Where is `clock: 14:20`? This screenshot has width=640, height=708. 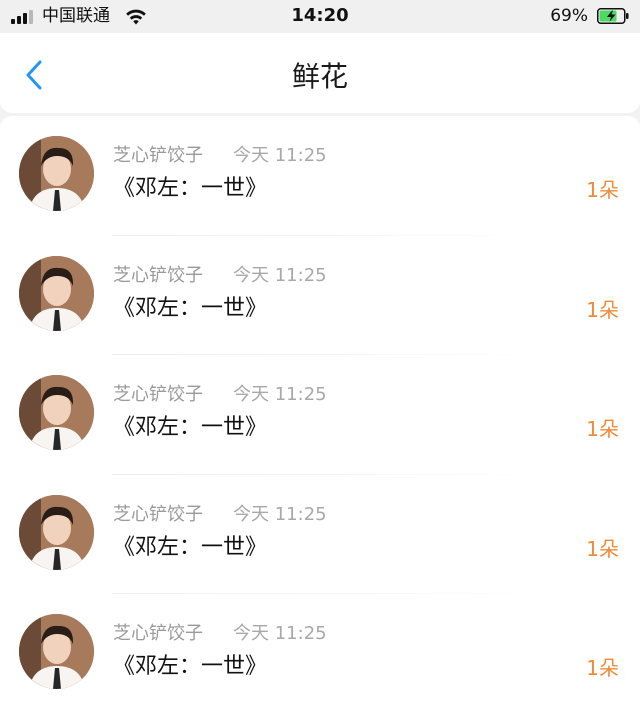 clock: 14:20 is located at coordinates (320, 15).